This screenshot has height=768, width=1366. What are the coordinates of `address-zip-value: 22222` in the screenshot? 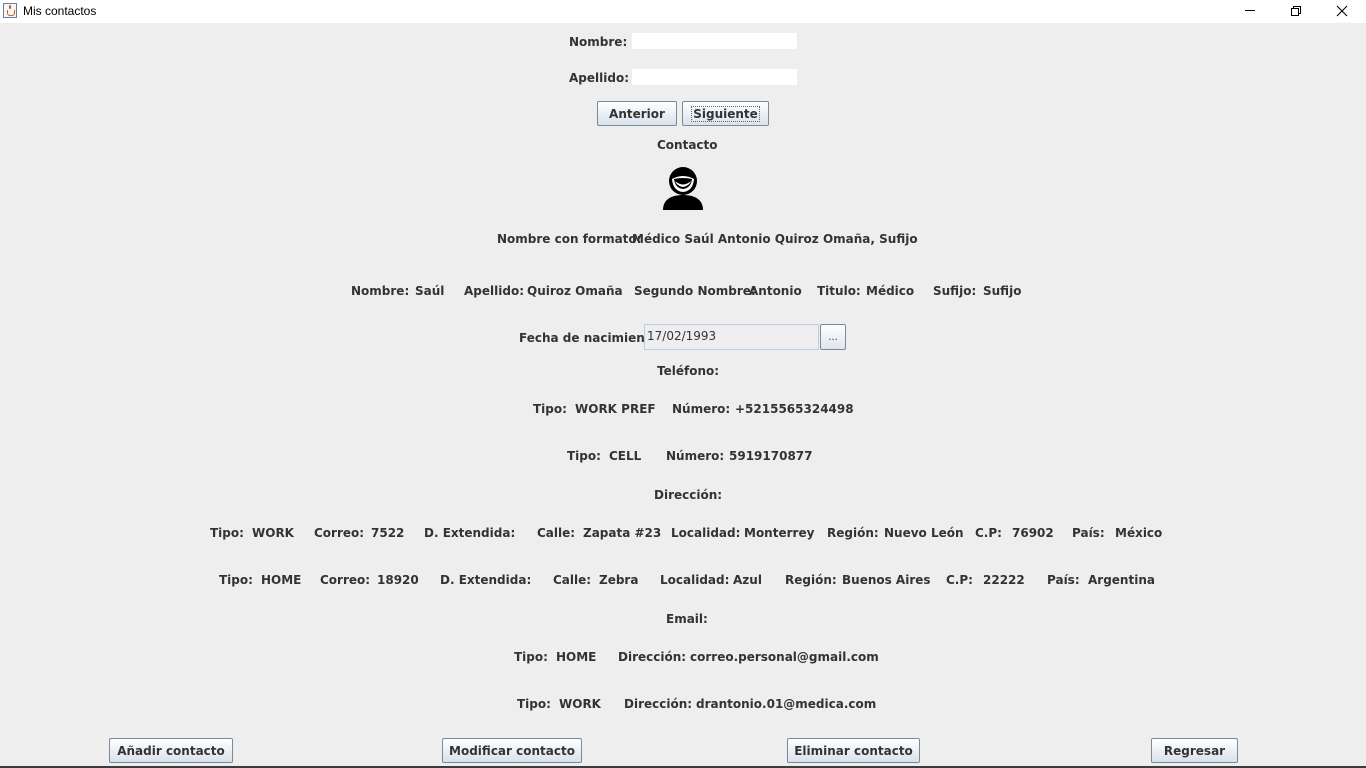 It's located at (1004, 580).